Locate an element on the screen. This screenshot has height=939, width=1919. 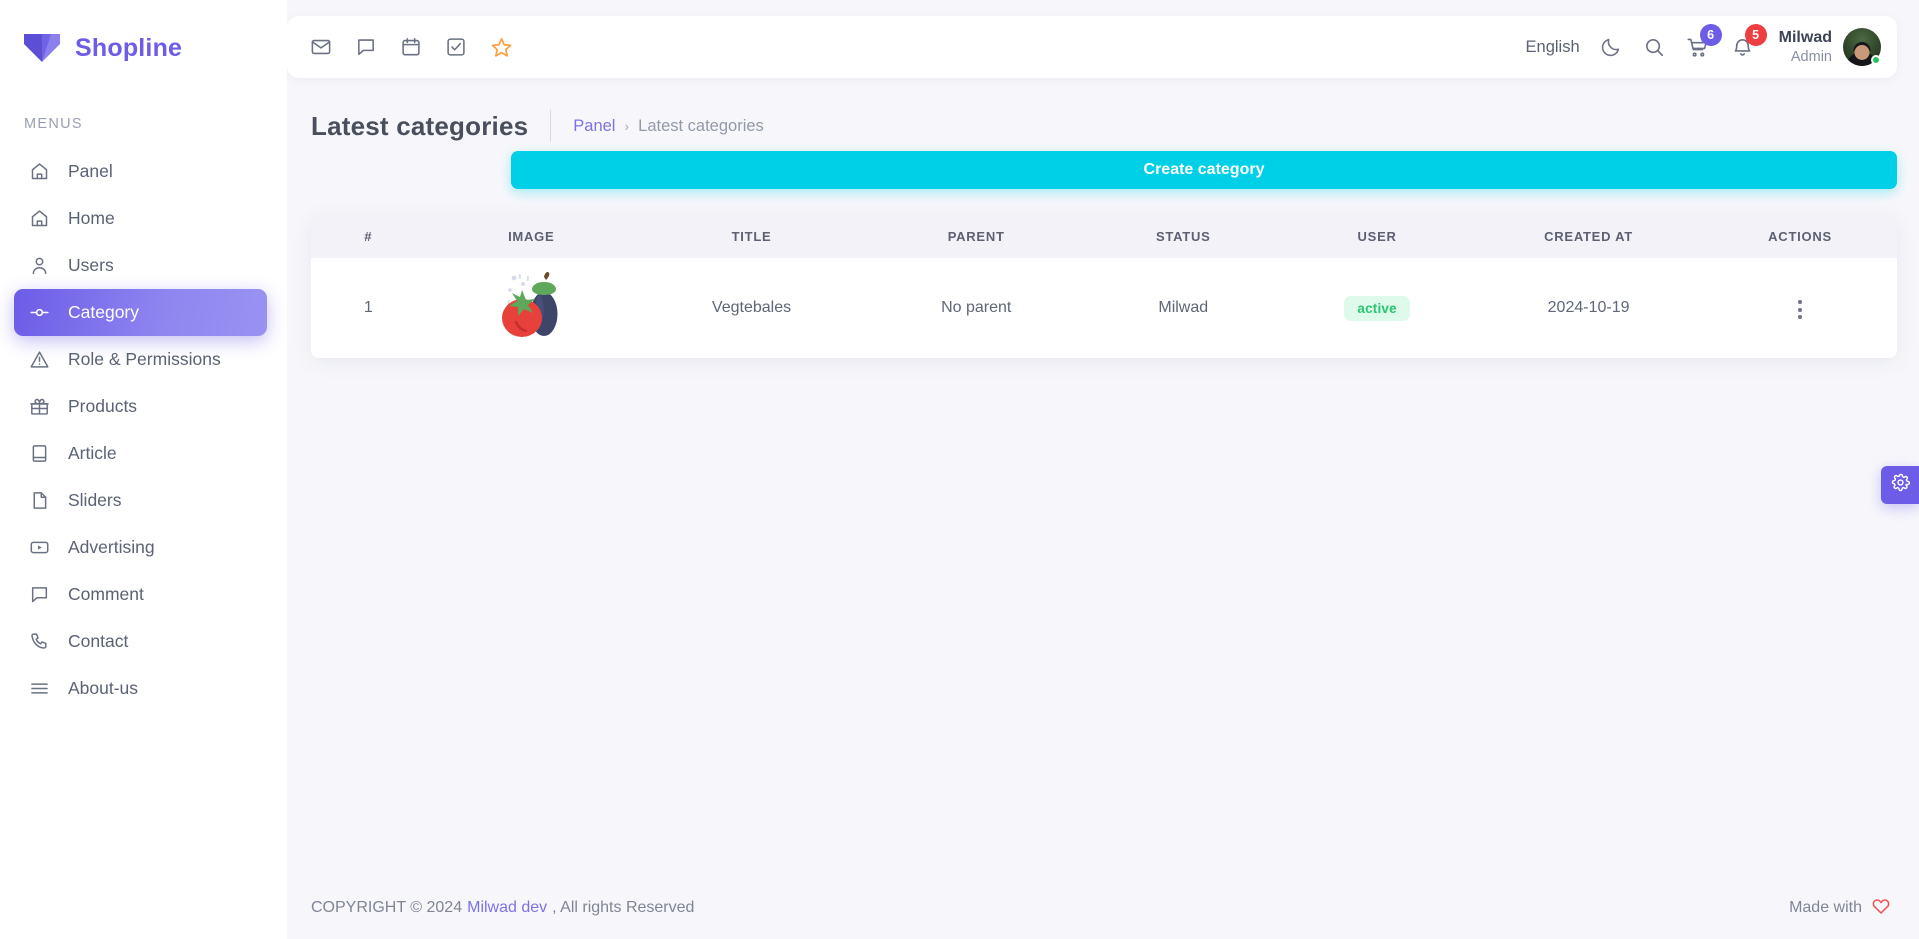
online-status-dot is located at coordinates (1876, 60).